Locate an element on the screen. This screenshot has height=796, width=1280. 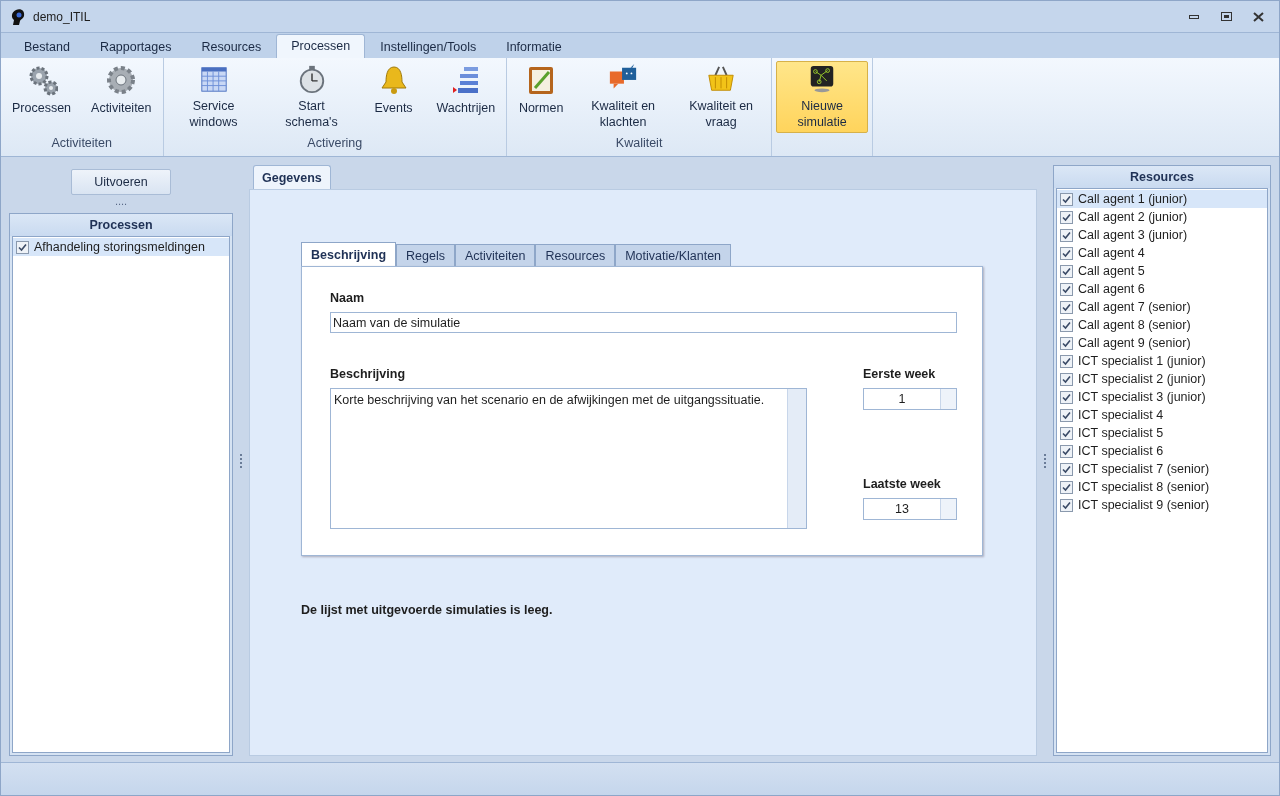
list-item: Afhandeling storingsmeldingen is located at coordinates (121, 247).